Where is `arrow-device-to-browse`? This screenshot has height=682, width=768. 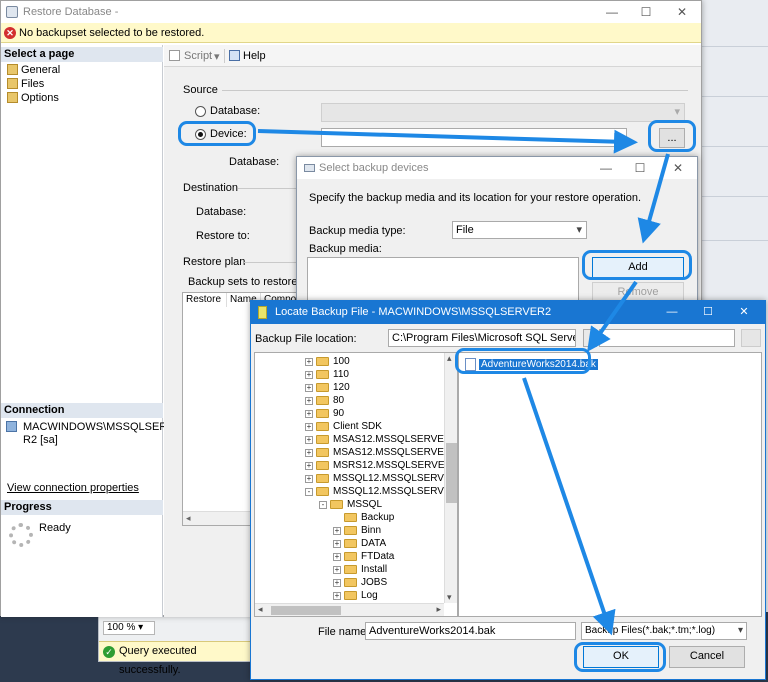 arrow-device-to-browse is located at coordinates (447, 141).